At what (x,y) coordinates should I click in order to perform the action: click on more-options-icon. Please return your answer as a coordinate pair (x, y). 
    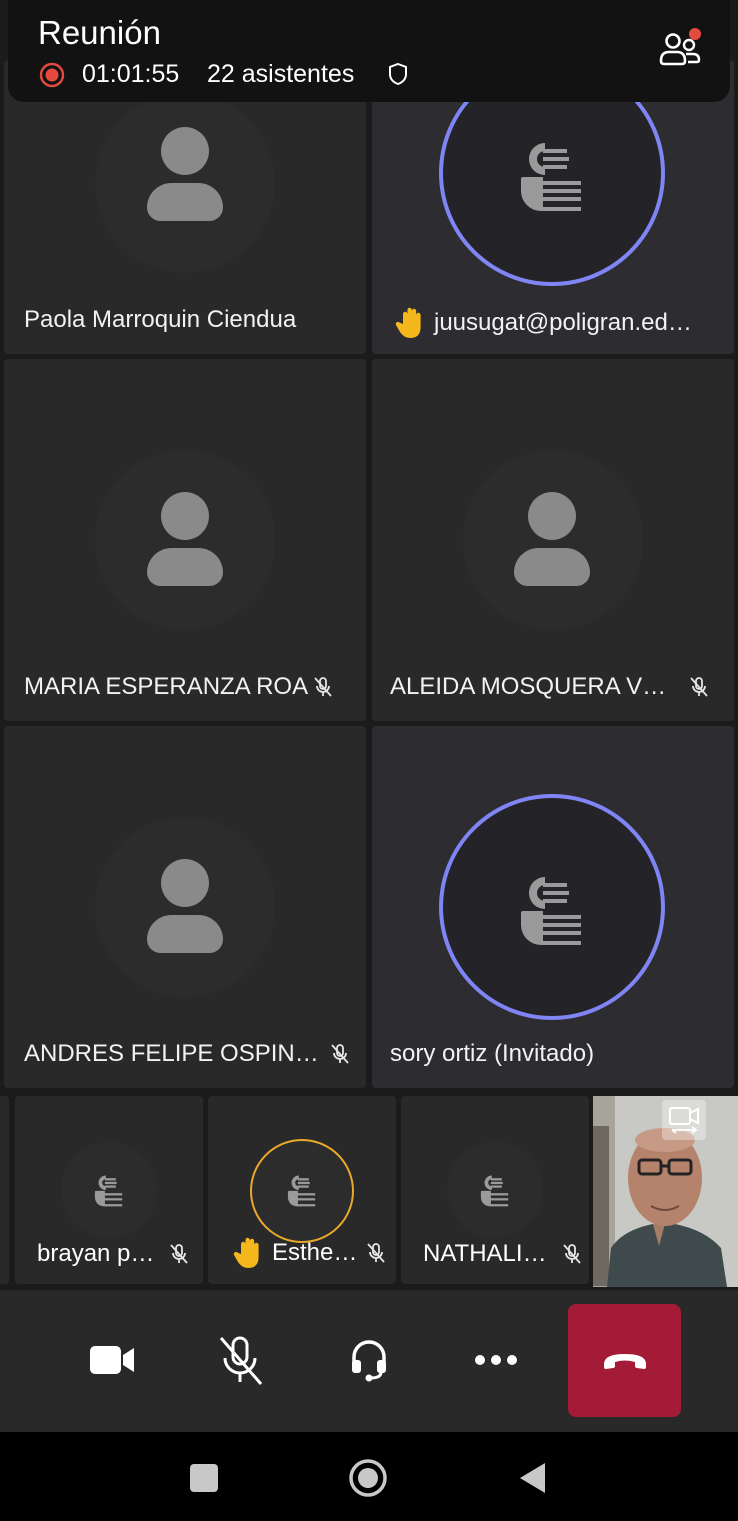
    Looking at the image, I should click on (496, 1360).